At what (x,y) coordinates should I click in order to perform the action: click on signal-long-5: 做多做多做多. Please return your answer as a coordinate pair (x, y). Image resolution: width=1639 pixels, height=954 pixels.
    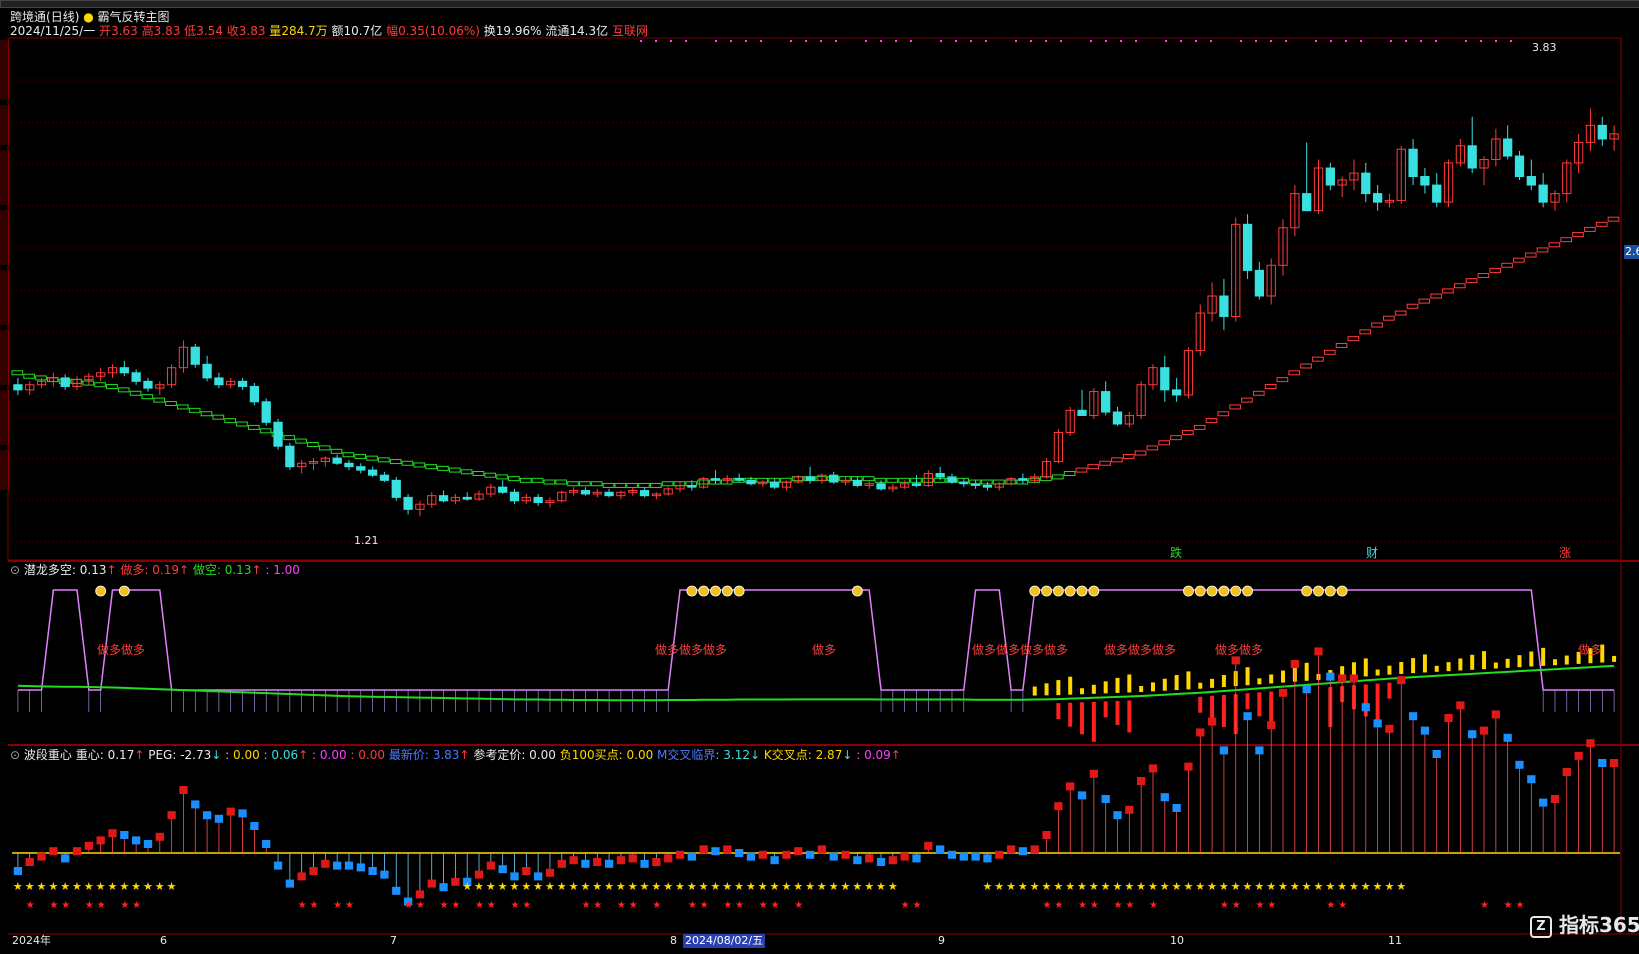
    Looking at the image, I should click on (1140, 650).